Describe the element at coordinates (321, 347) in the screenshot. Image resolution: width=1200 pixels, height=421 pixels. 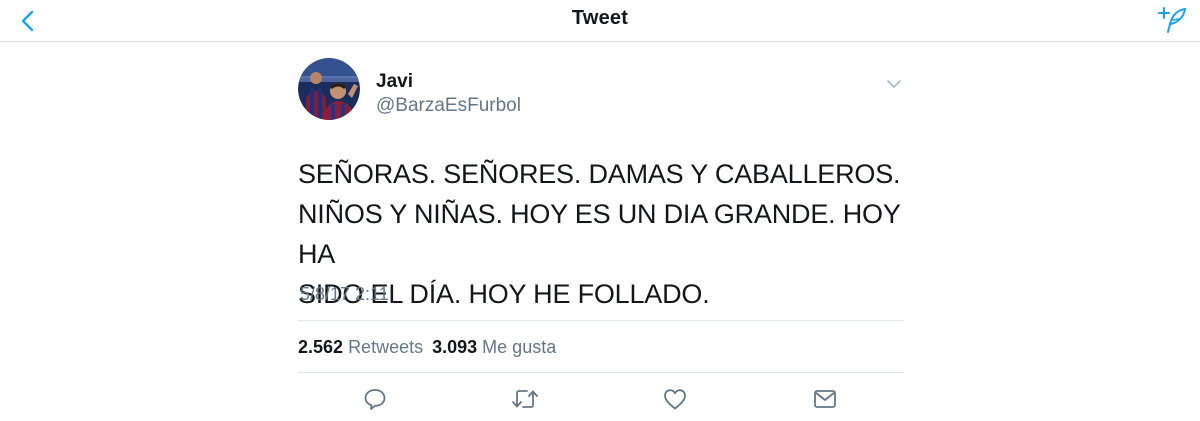
I see `retweets-count: 2.562` at that location.